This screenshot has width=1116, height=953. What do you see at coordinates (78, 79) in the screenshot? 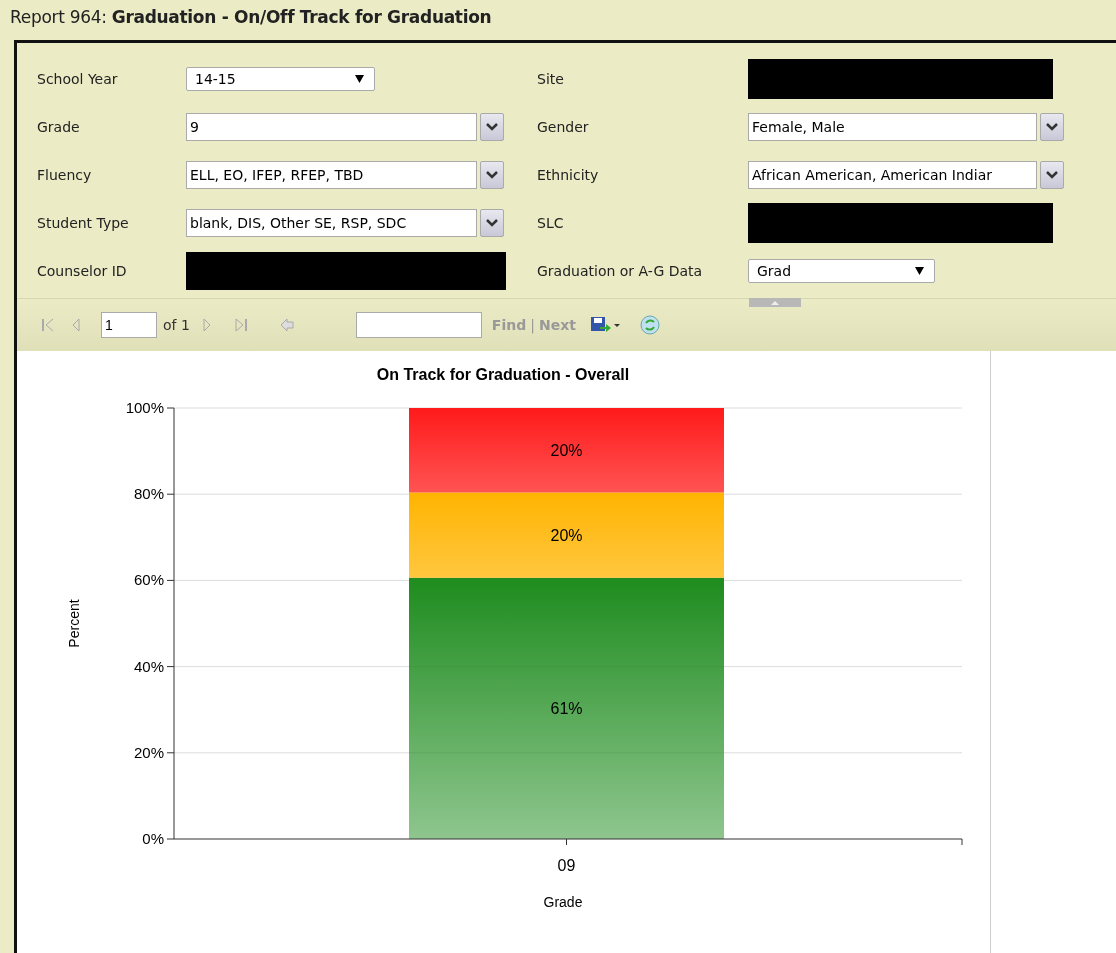
I see `field-label: School Year` at bounding box center [78, 79].